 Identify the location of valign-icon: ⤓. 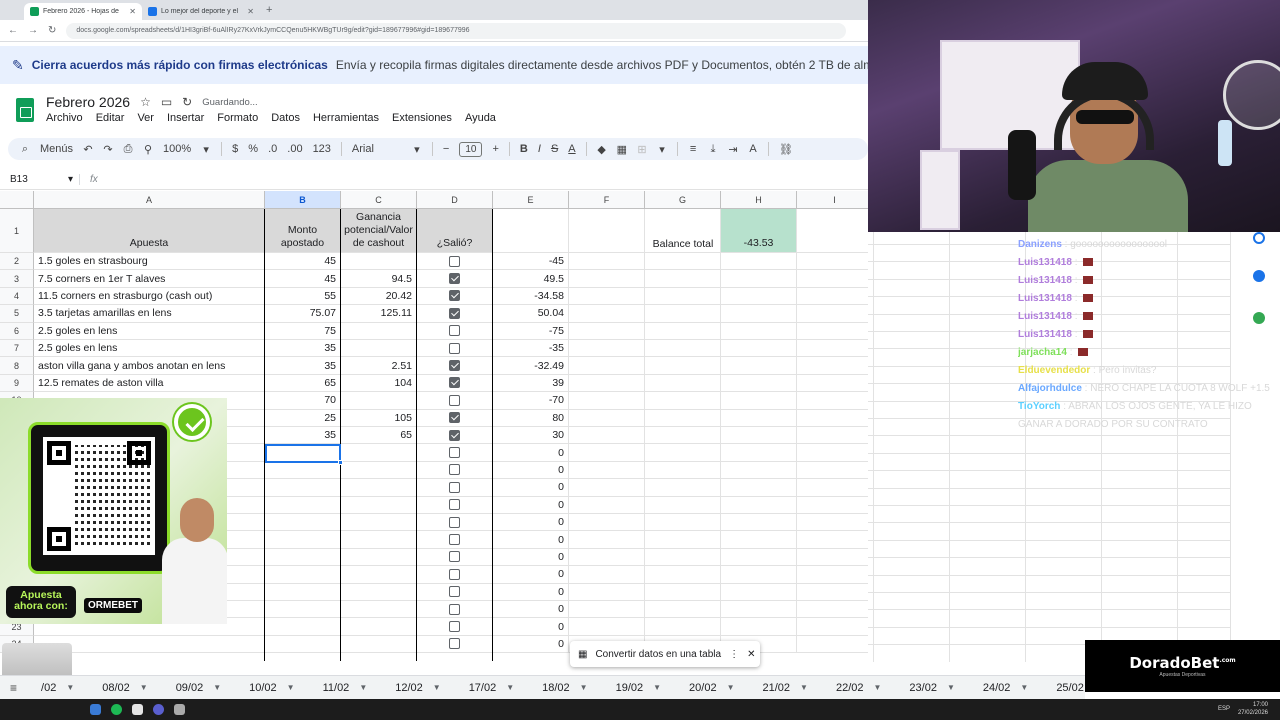
(713, 149).